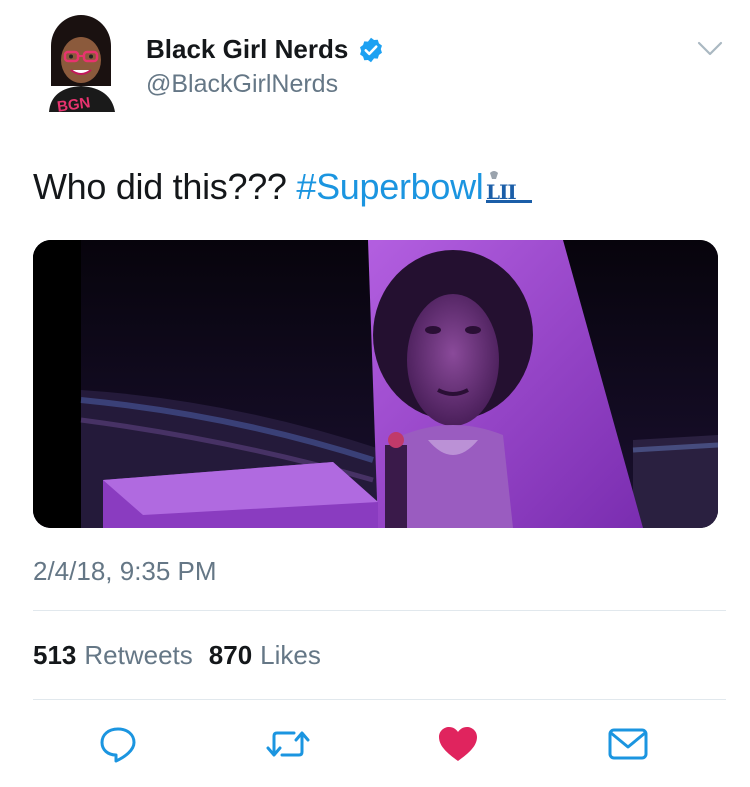  What do you see at coordinates (379, 610) in the screenshot?
I see `divider-top` at bounding box center [379, 610].